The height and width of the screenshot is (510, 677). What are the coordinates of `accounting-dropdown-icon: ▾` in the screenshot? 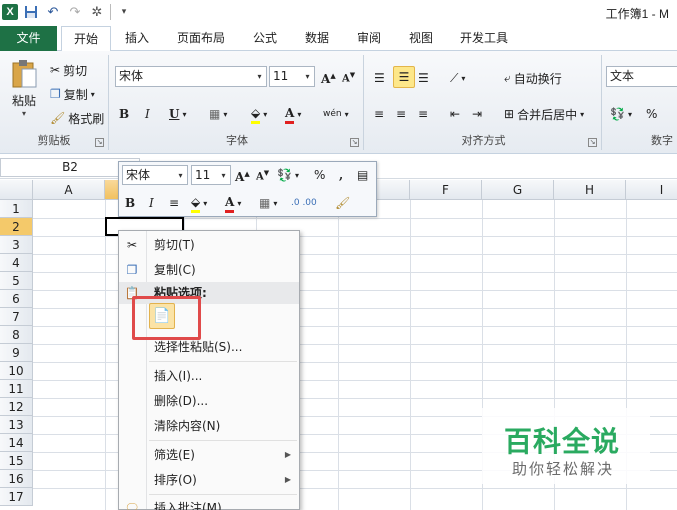 It's located at (630, 114).